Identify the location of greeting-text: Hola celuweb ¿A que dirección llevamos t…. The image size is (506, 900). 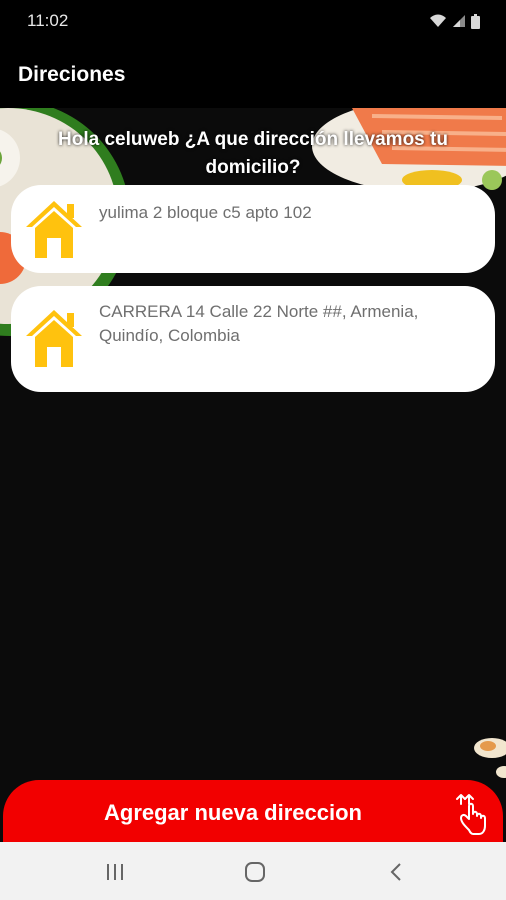
(253, 153).